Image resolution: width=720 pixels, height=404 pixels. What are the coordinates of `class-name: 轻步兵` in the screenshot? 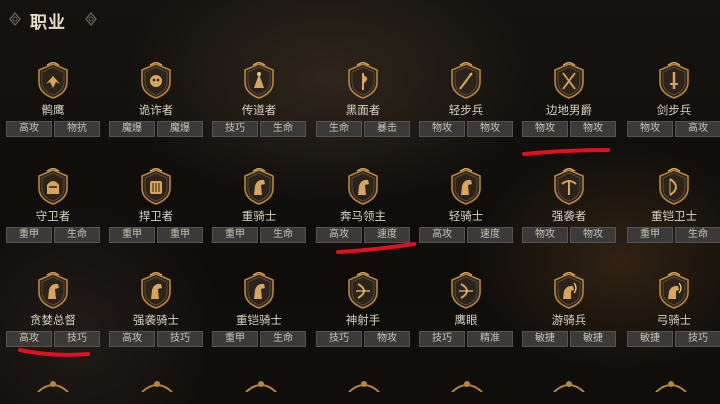 It's located at (466, 110).